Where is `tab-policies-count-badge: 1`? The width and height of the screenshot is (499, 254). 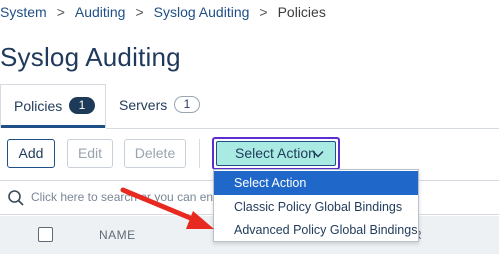
tab-policies-count-badge: 1 is located at coordinates (82, 105).